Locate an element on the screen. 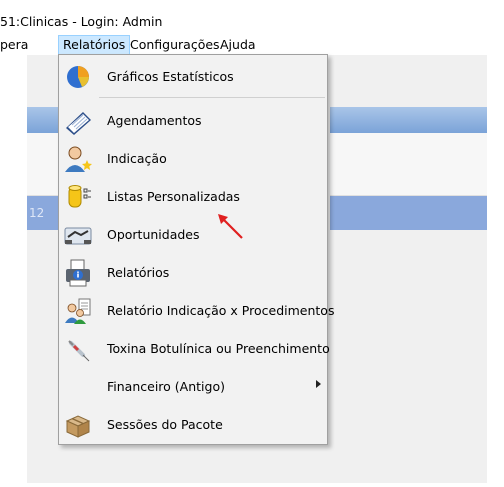 The width and height of the screenshot is (504, 487). menu-item-oportunidades: Oportunidades is located at coordinates (193, 235).